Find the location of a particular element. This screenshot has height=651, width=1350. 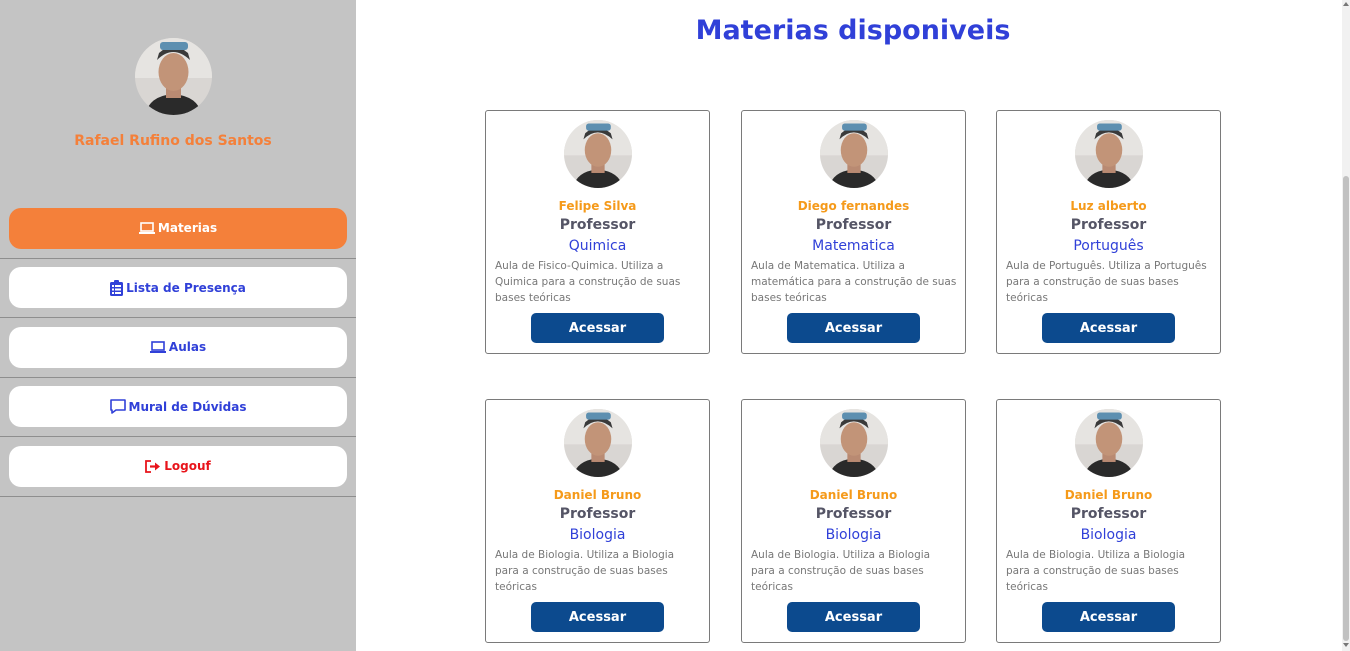

teacher-name: Luz alberto is located at coordinates (1108, 206).